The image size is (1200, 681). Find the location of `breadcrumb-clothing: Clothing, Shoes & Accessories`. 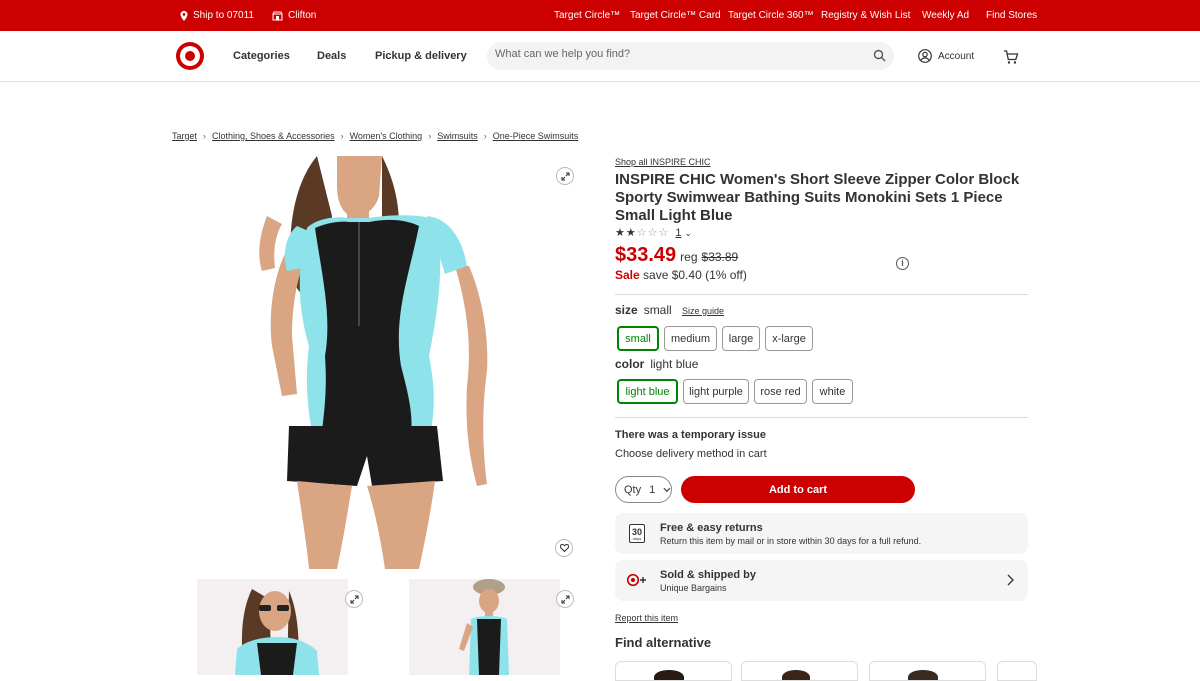

breadcrumb-clothing: Clothing, Shoes & Accessories is located at coordinates (273, 136).